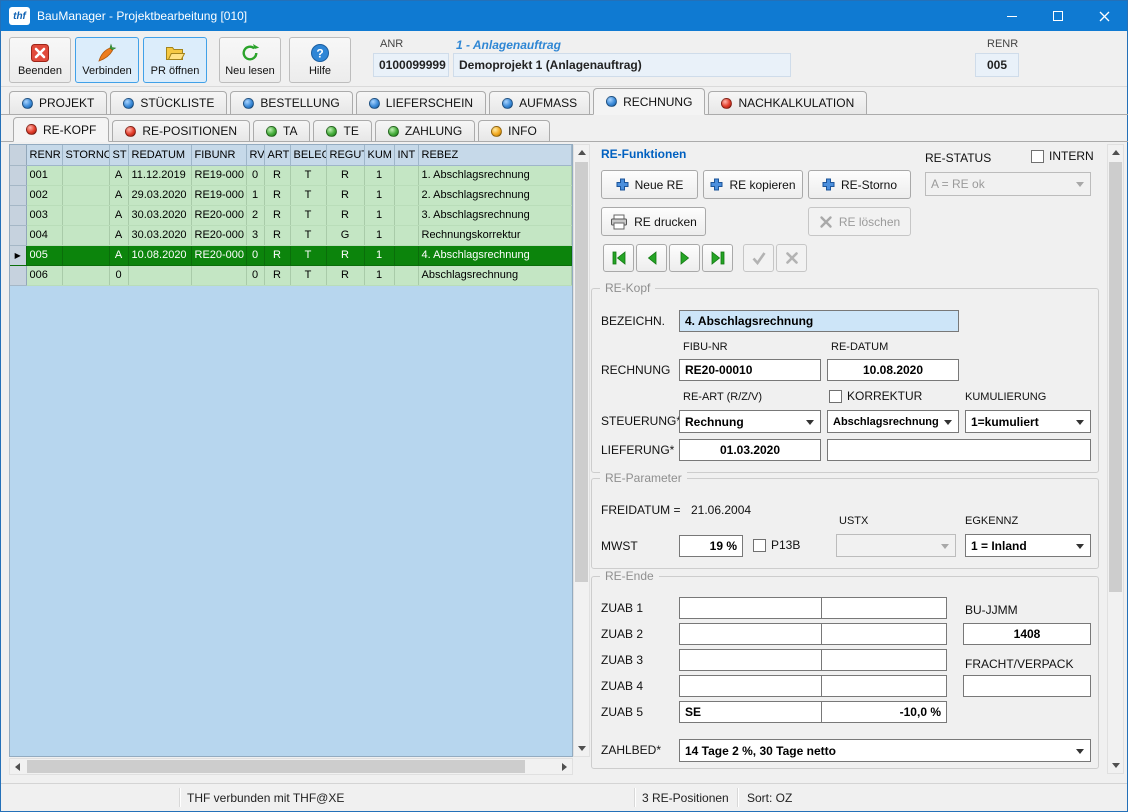 This screenshot has width=1128, height=812. What do you see at coordinates (425, 130) in the screenshot?
I see `tab-zahlung: ZAHLUNG` at bounding box center [425, 130].